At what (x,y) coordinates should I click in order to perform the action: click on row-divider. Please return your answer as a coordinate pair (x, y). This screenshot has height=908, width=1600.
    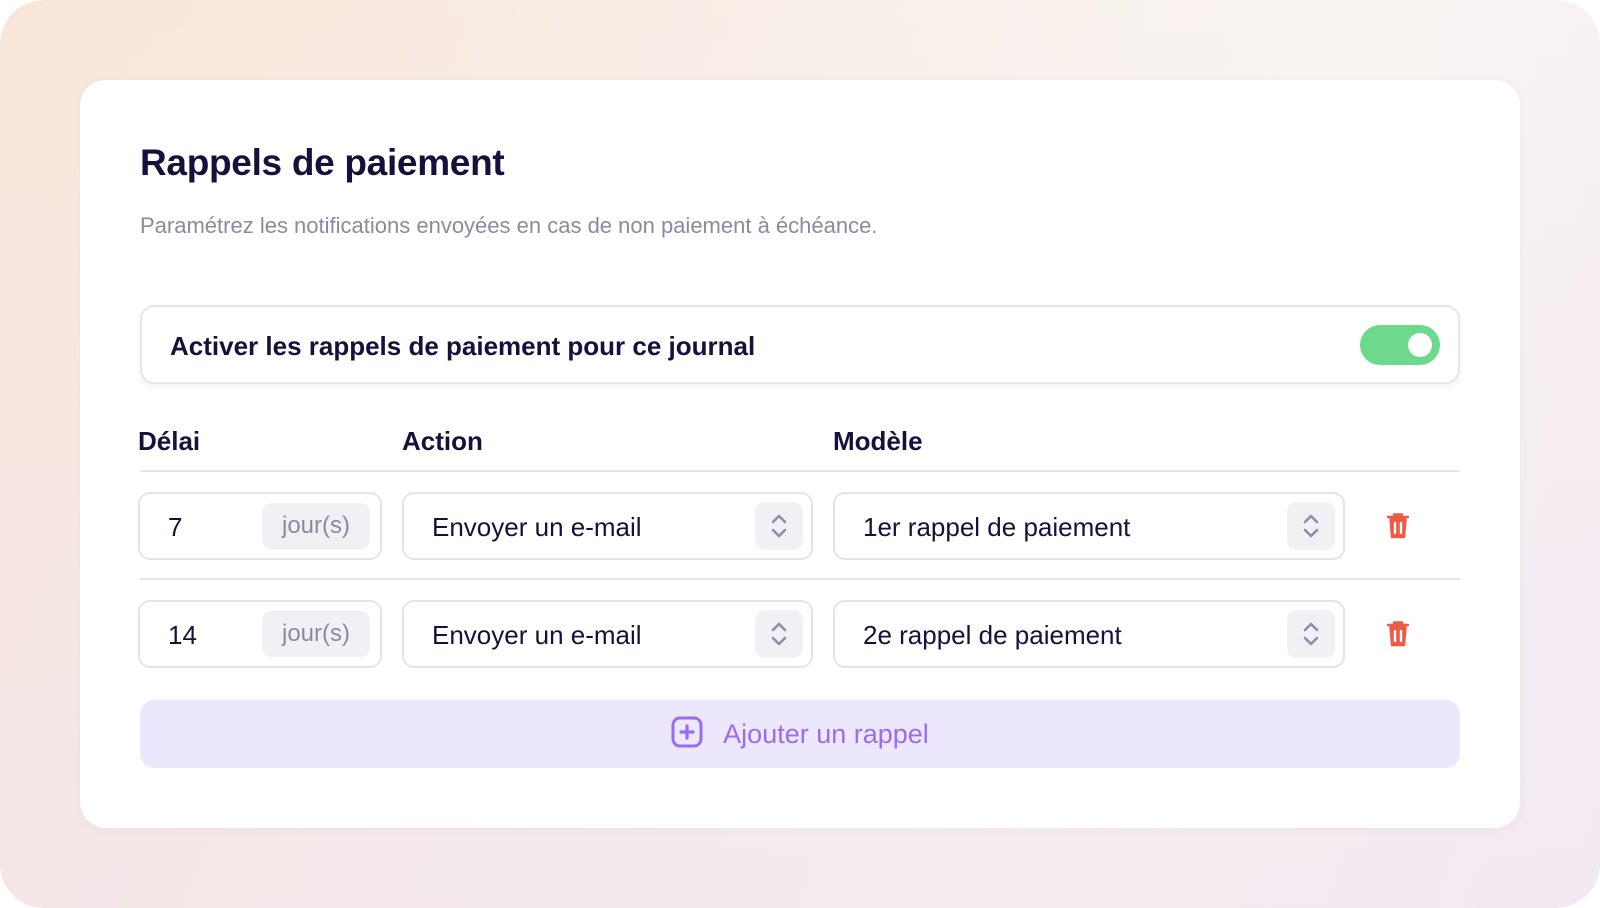
    Looking at the image, I should click on (800, 579).